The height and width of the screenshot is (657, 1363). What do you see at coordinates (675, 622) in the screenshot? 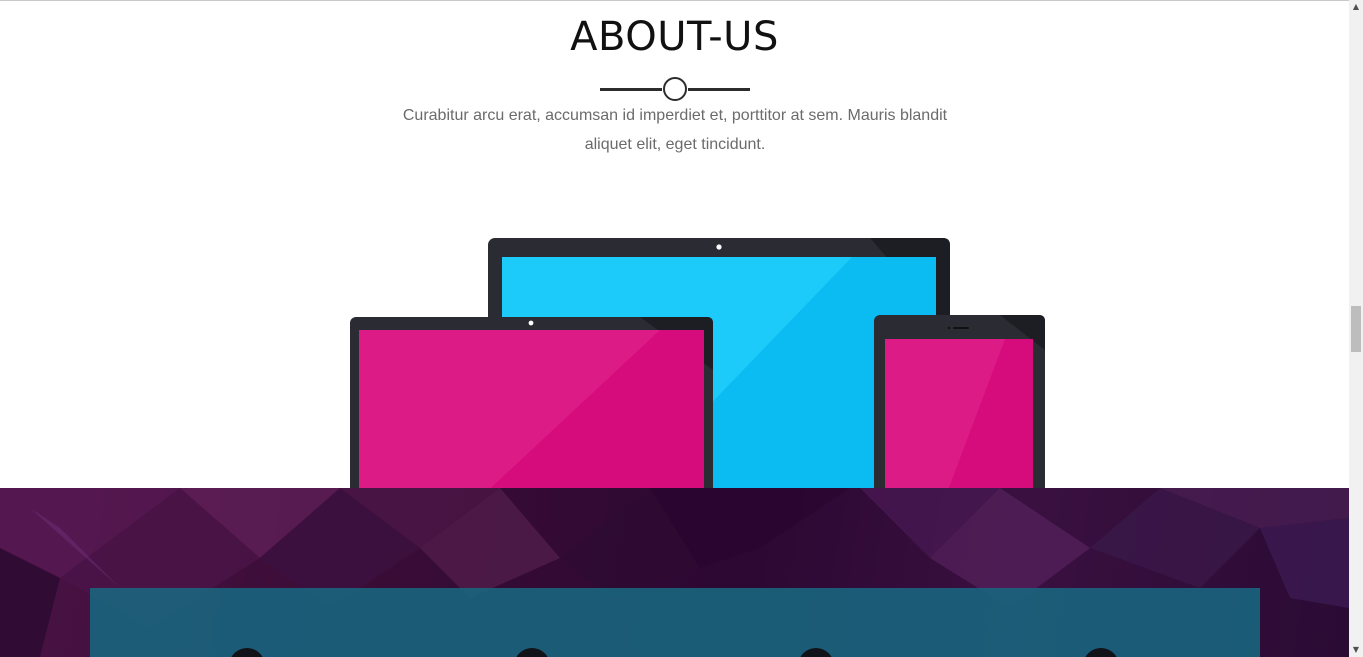
I see `features-panel` at bounding box center [675, 622].